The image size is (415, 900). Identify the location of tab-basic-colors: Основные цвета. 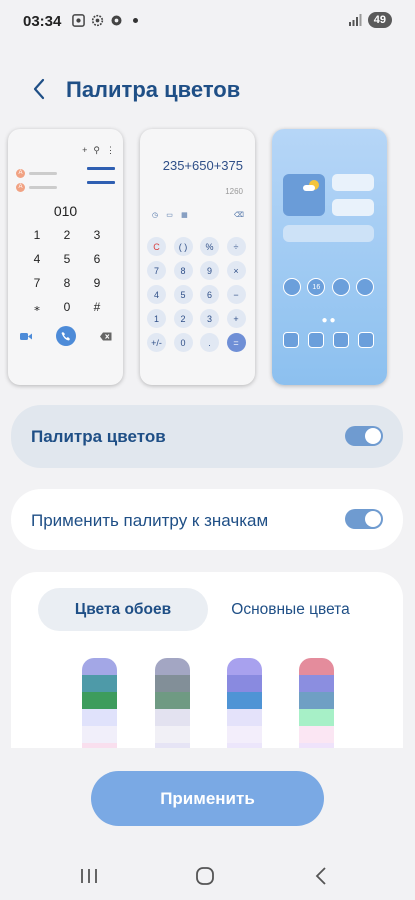
(290, 609).